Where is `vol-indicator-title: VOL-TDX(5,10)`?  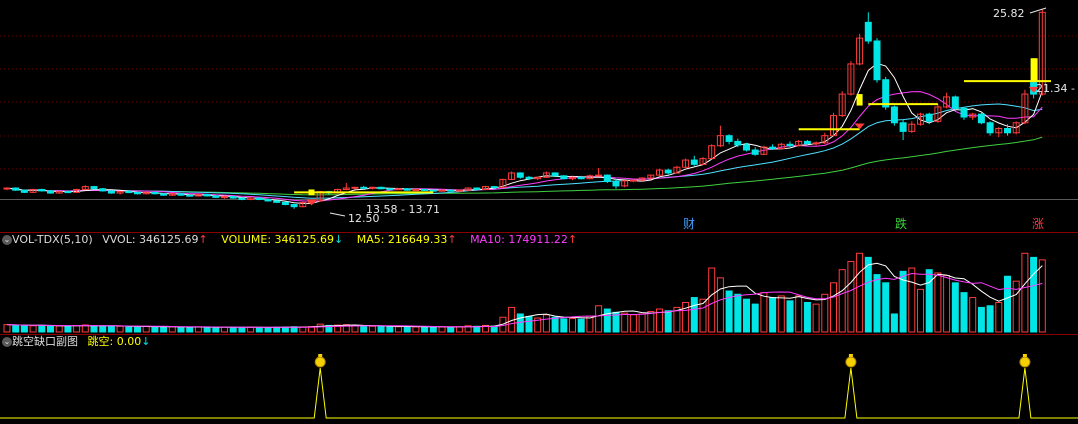
vol-indicator-title: VOL-TDX(5,10) is located at coordinates (52, 239).